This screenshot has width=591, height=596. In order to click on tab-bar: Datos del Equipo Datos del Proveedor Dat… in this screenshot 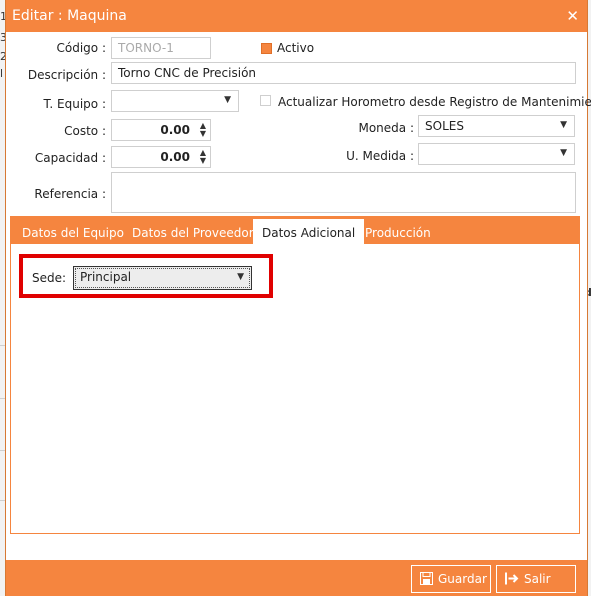, I will do `click(295, 230)`.